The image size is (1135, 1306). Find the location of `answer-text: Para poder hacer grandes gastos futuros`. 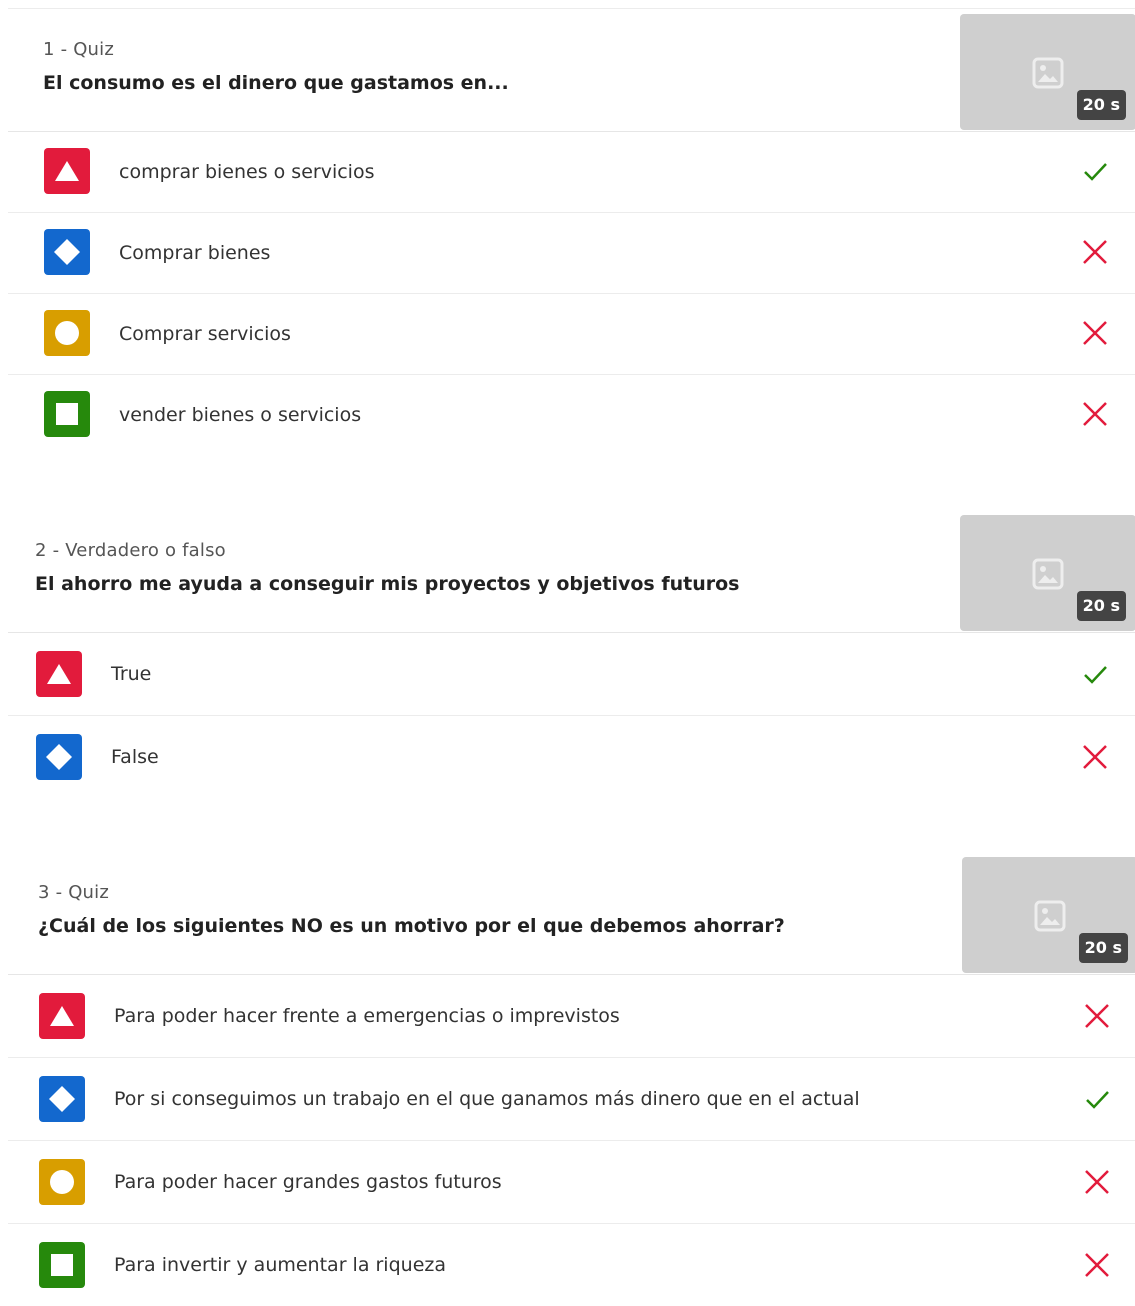

answer-text: Para poder hacer grandes gastos futuros is located at coordinates (308, 1182).